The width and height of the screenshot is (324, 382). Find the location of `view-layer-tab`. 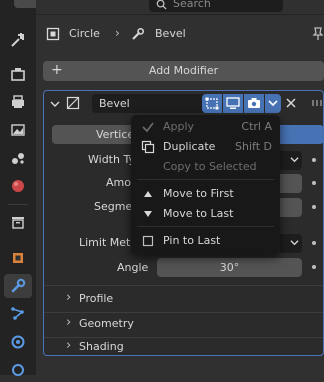

view-layer-tab is located at coordinates (18, 130).